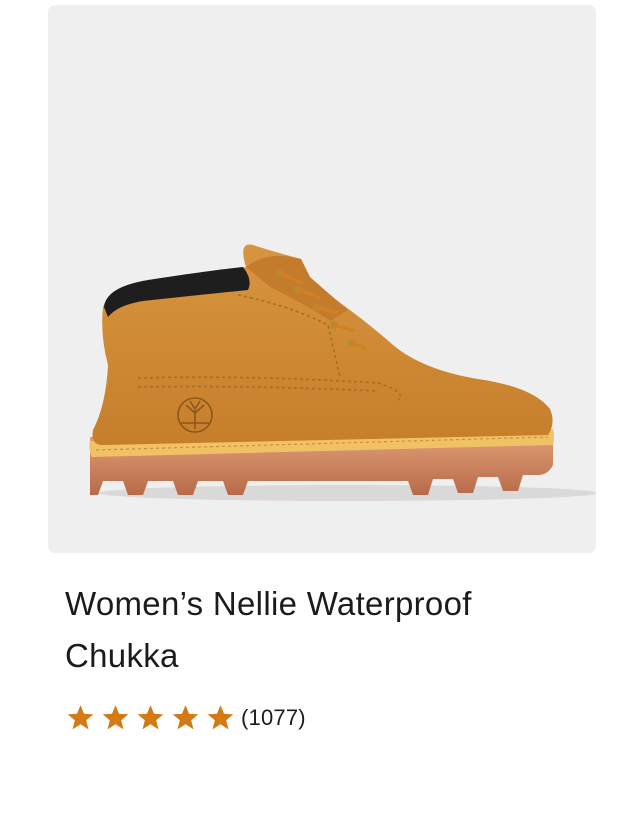 This screenshot has height=828, width=640. Describe the element at coordinates (320, 630) in the screenshot. I see `product-title: Women’s Nellie Waterproof Chukka` at that location.